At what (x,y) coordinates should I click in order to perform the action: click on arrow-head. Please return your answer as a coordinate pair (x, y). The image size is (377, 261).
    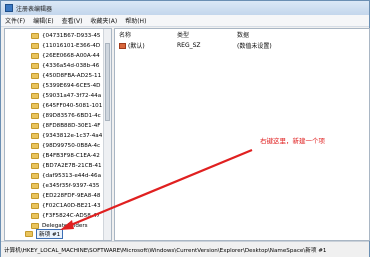
    Looking at the image, I should click on (67, 225).